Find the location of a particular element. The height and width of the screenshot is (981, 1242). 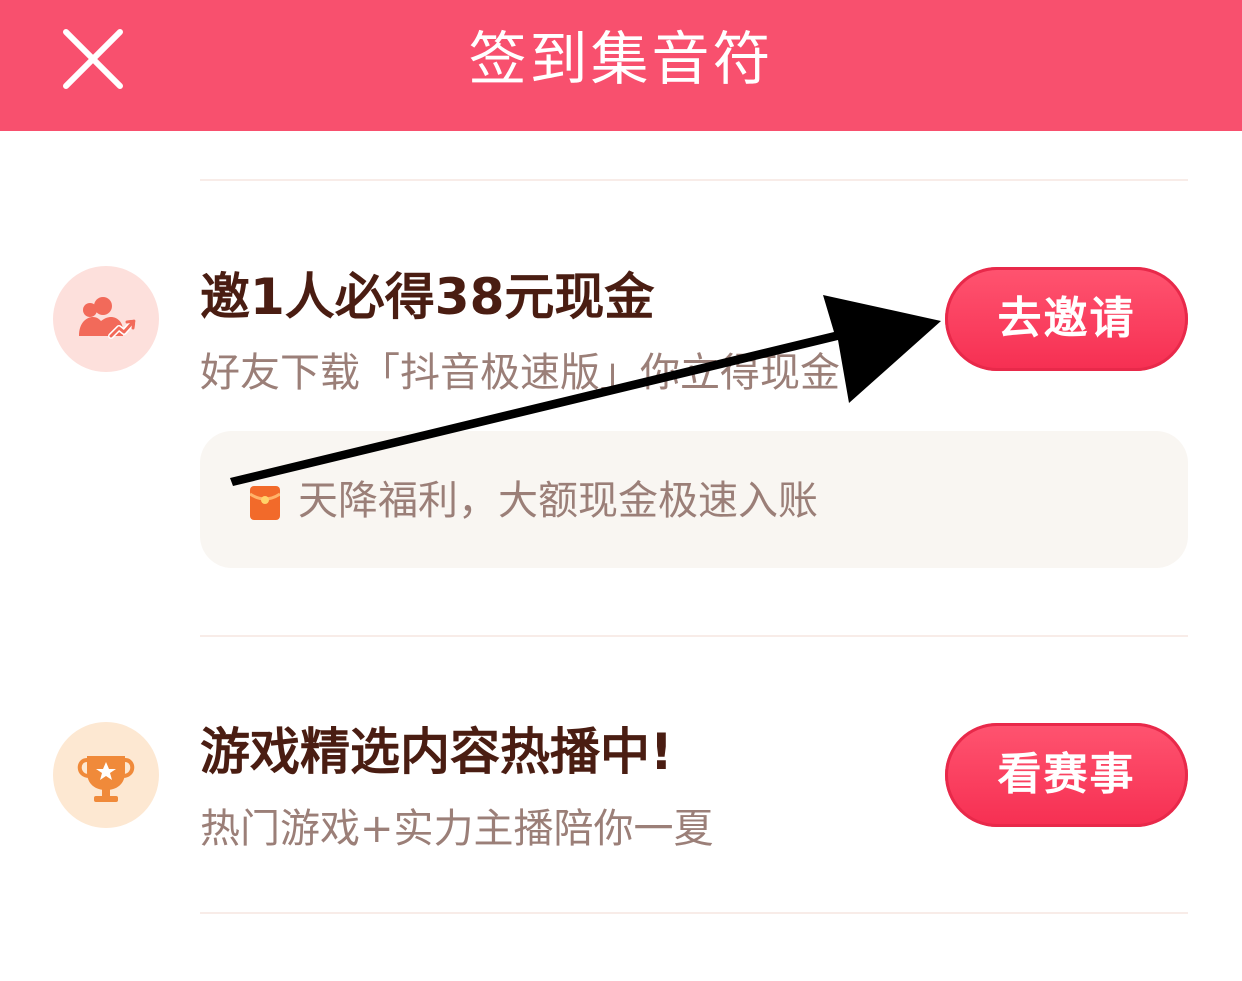

task-title: 游戏精选内容热播中! is located at coordinates (436, 752).